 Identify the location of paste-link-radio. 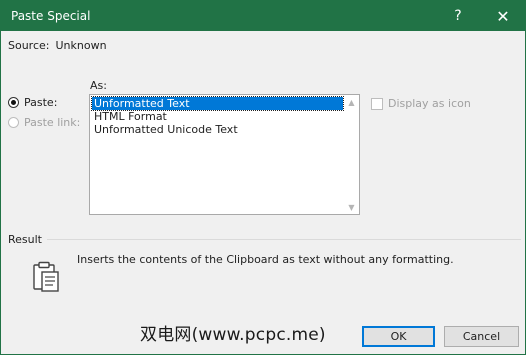
(13, 122).